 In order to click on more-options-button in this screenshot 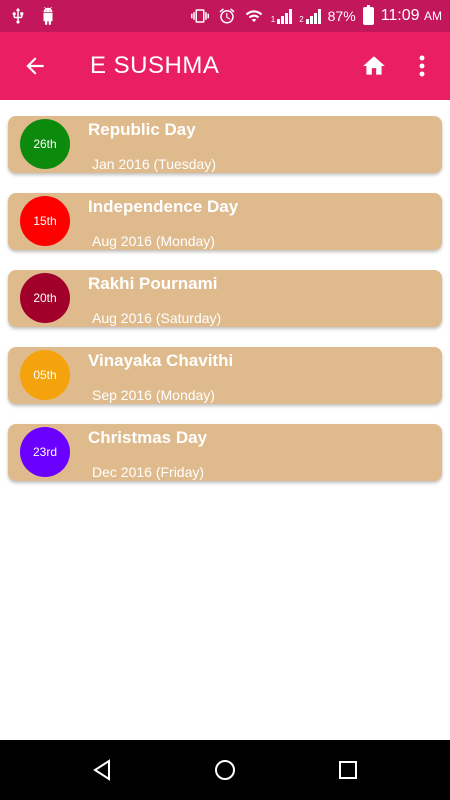, I will do `click(422, 66)`.